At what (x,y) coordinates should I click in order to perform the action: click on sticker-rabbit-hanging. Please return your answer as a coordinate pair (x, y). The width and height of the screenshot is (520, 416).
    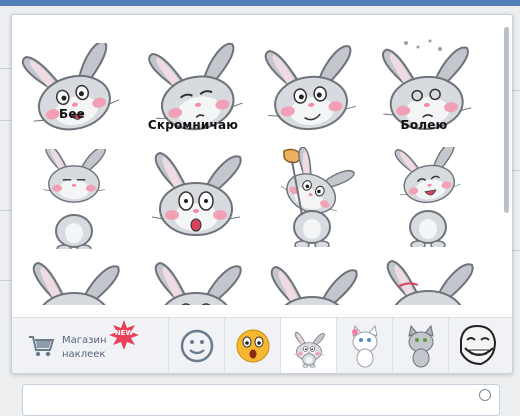
    Looking at the image, I should click on (312, 197).